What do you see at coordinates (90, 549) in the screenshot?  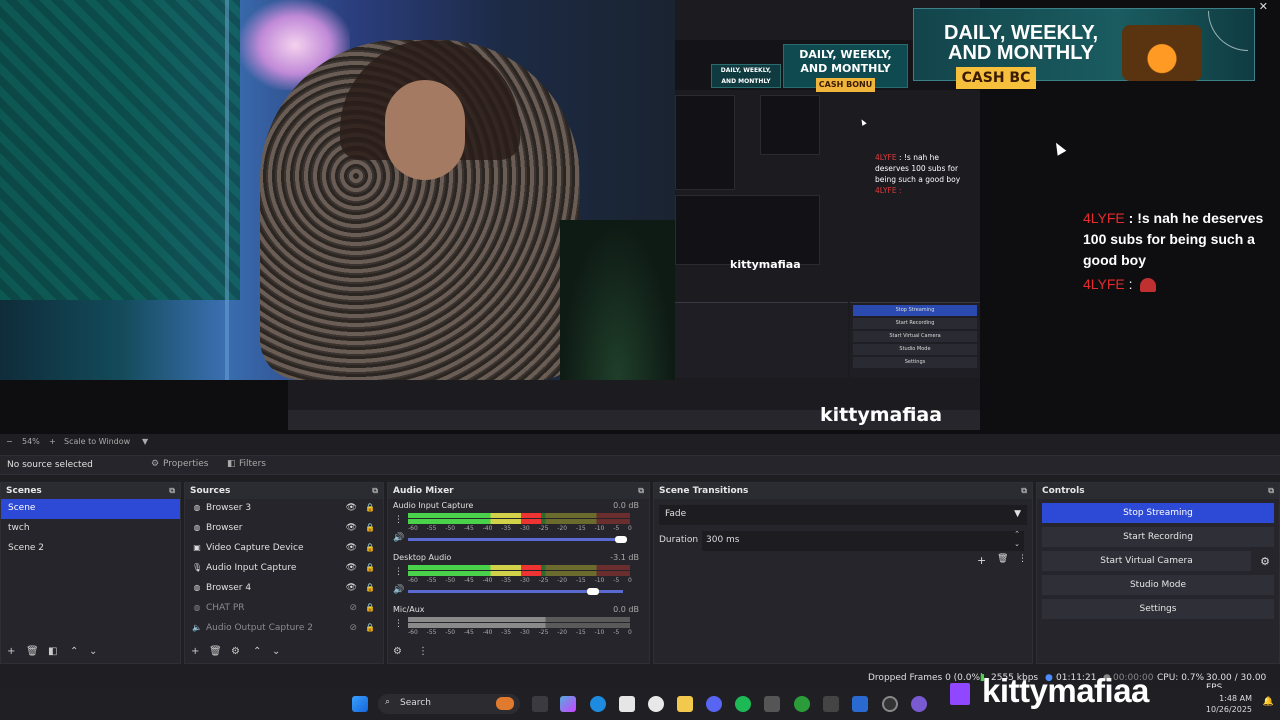 I see `scene-item: Scene 2` at bounding box center [90, 549].